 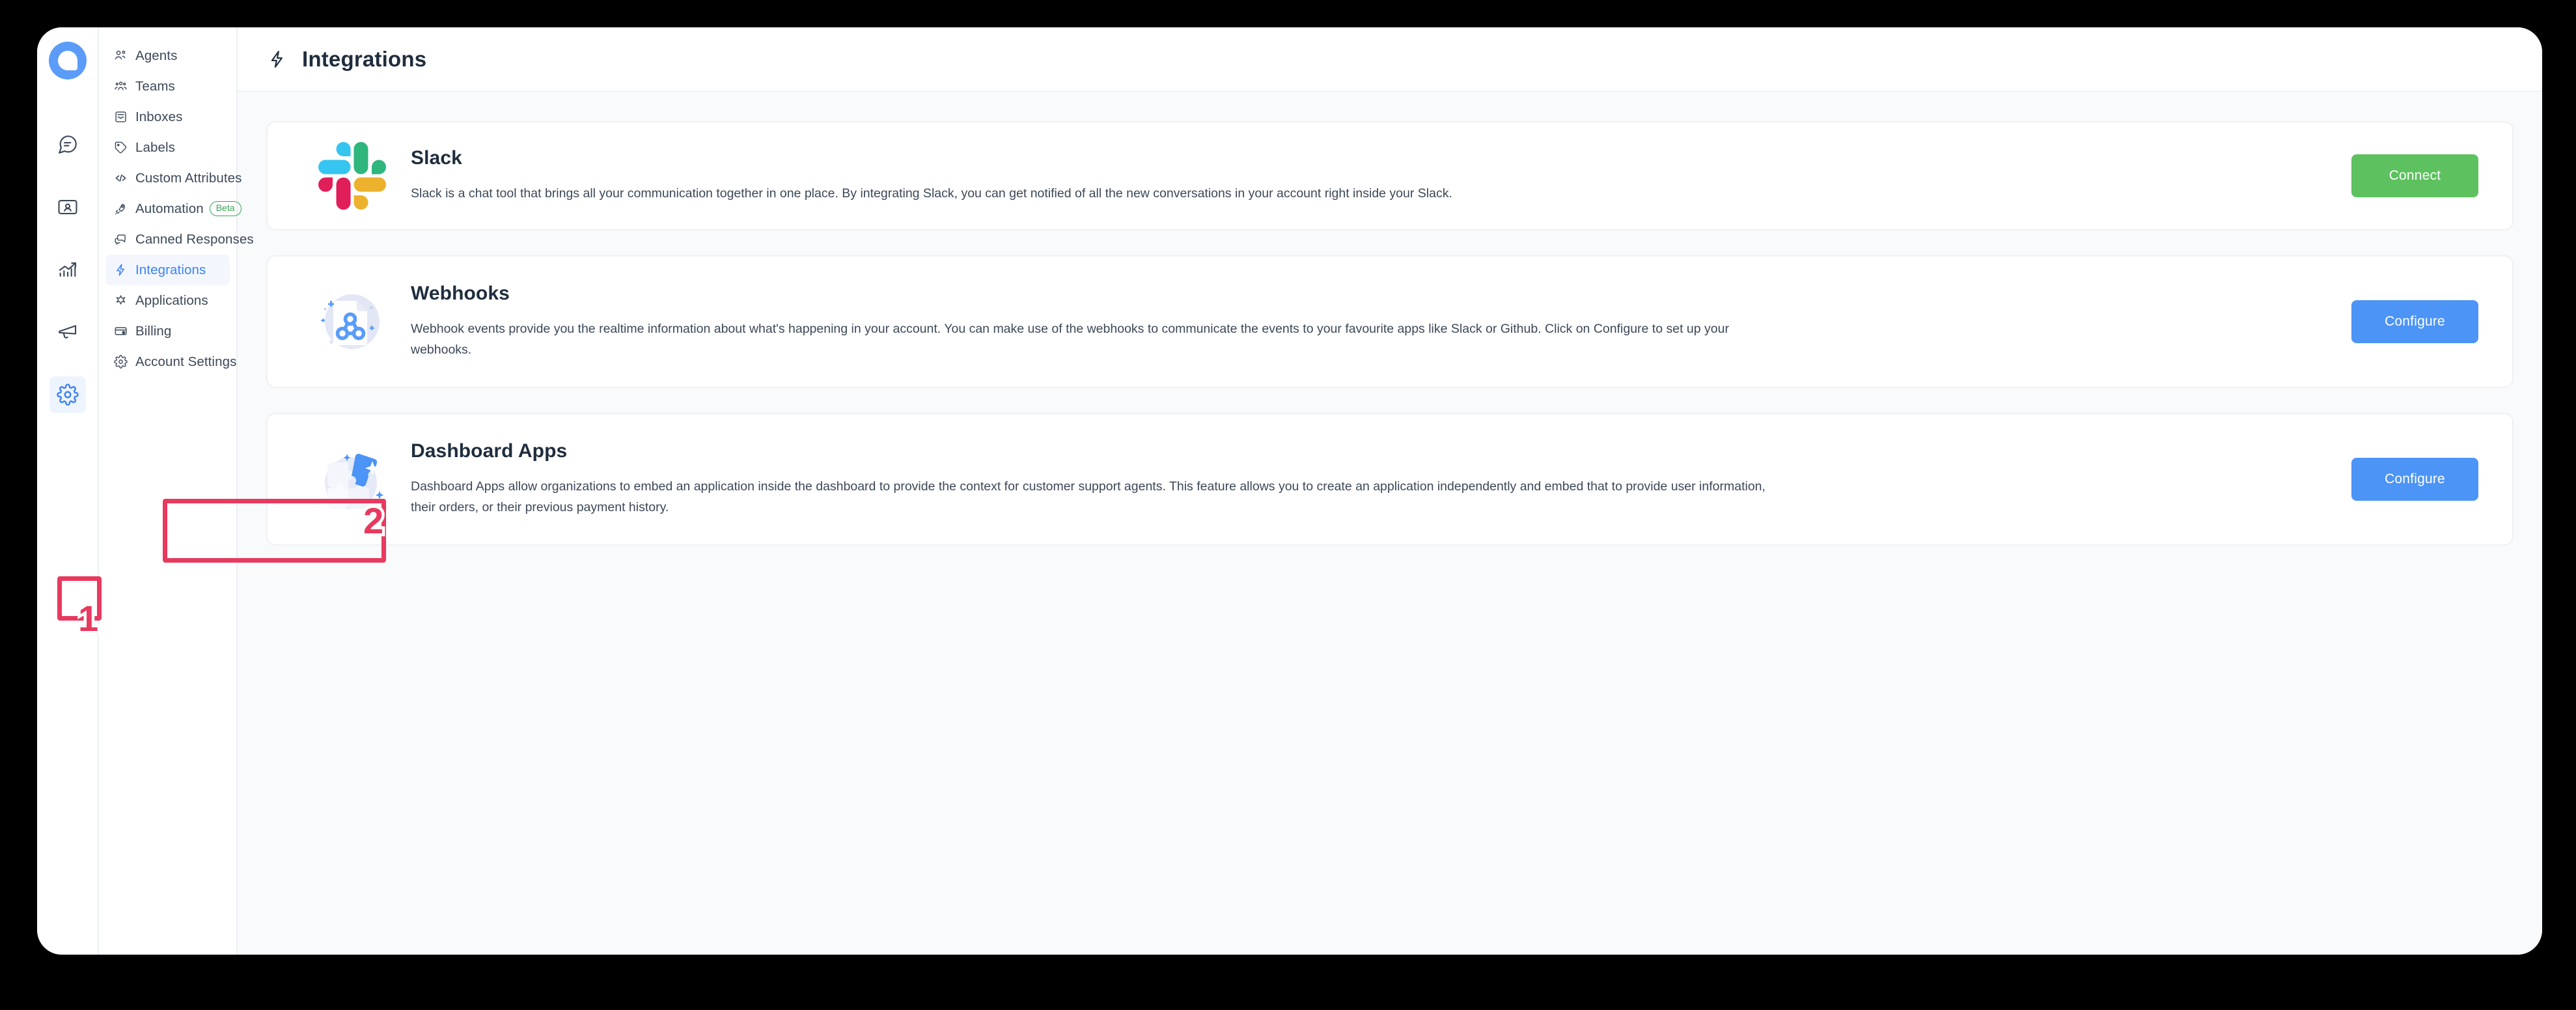 I want to click on sidebar-item-label: Custom Attributes, so click(x=188, y=178).